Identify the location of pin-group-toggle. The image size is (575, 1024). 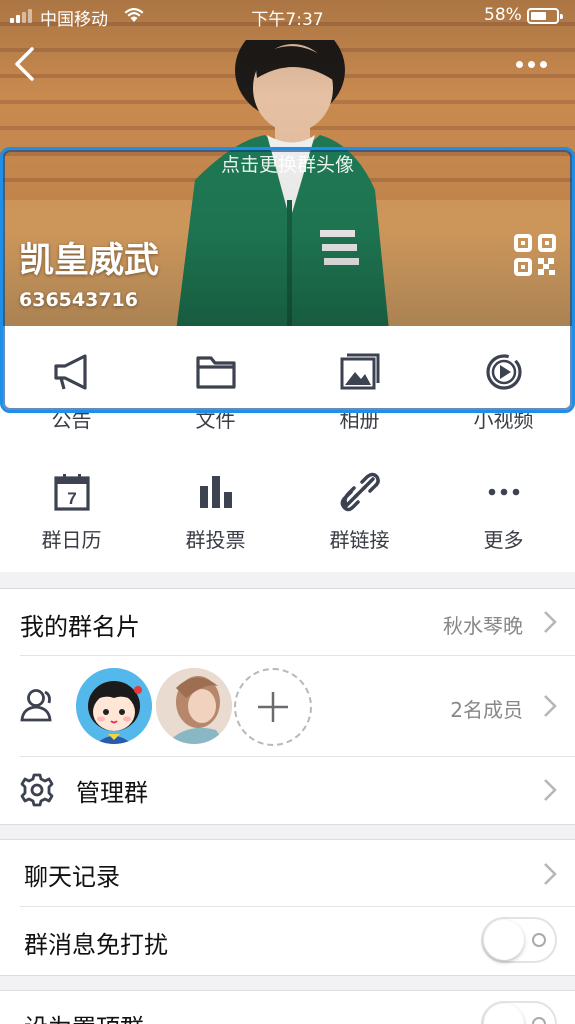
(519, 1012).